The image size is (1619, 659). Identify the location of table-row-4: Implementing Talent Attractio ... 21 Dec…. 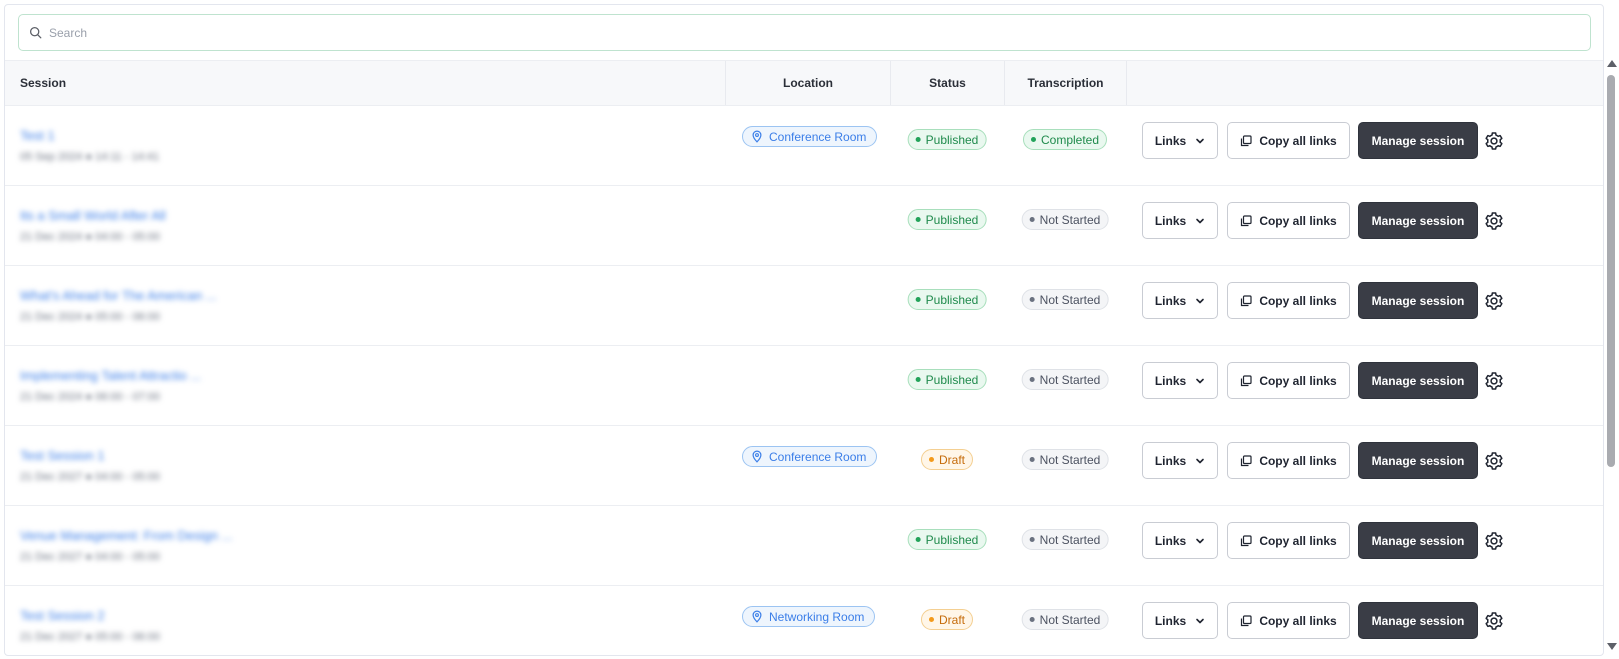
(804, 386).